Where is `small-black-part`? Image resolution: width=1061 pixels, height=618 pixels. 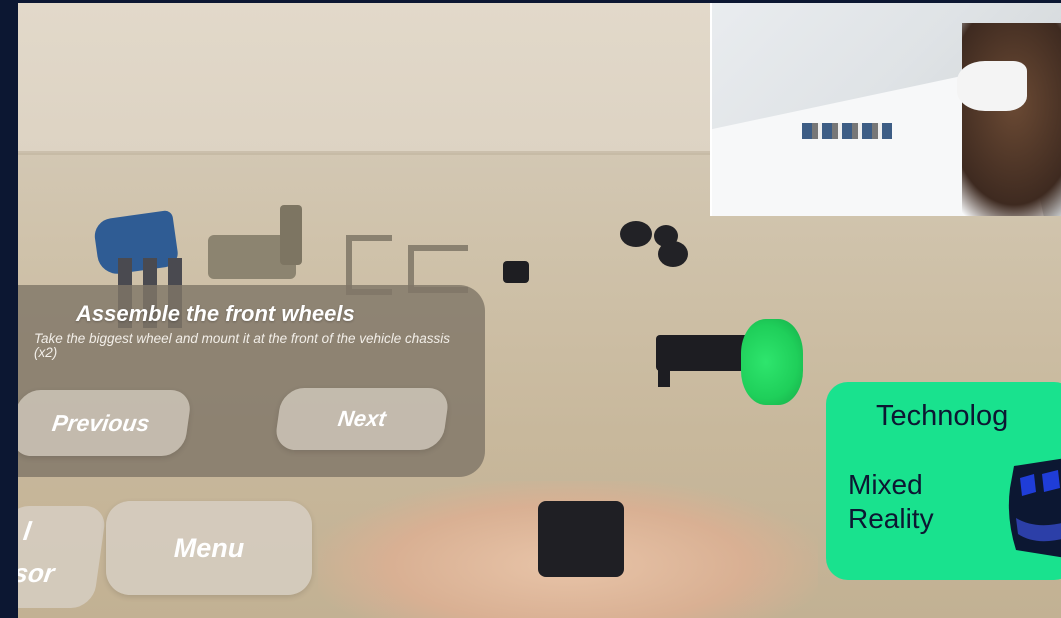
small-black-part is located at coordinates (516, 272).